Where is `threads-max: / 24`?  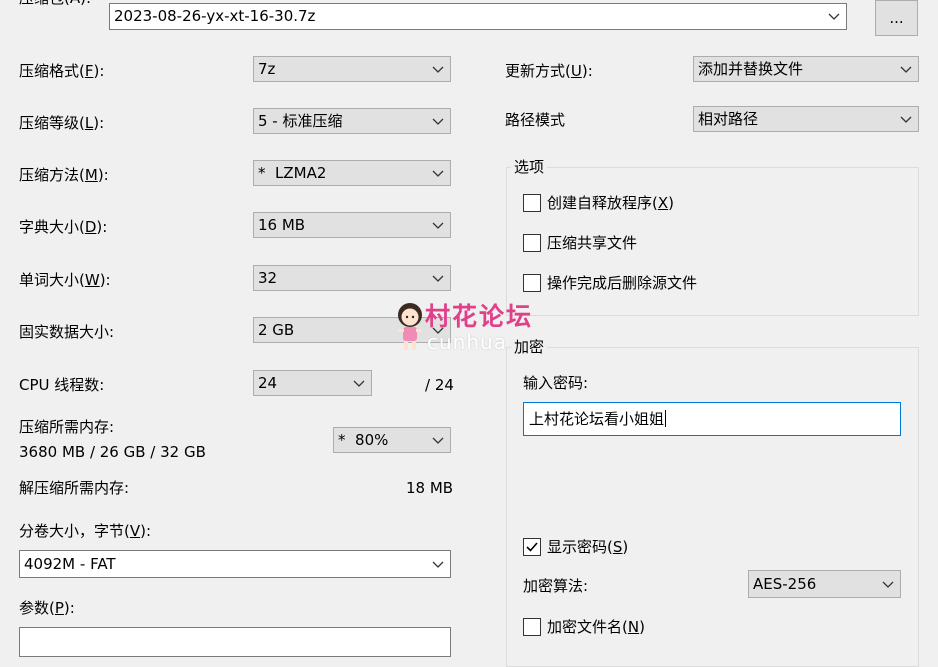 threads-max: / 24 is located at coordinates (439, 385).